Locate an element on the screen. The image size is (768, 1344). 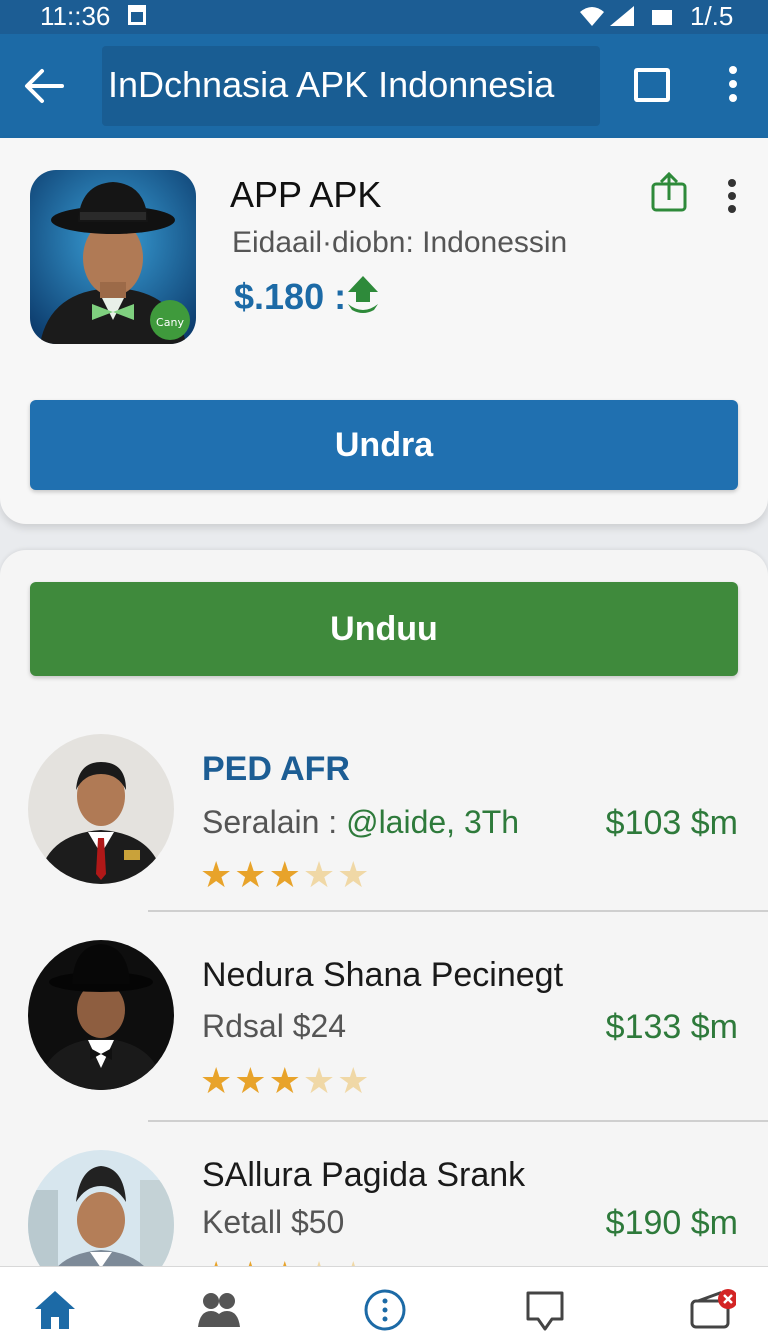
share-icon is located at coordinates (669, 192).